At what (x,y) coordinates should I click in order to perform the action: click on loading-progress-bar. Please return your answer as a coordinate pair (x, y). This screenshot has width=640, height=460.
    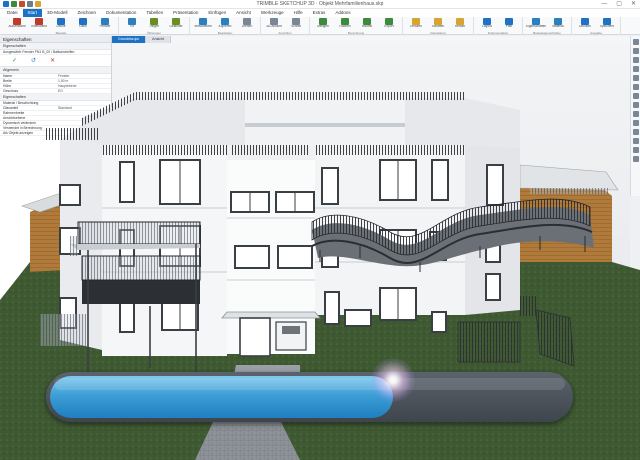
    Looking at the image, I should click on (309, 397).